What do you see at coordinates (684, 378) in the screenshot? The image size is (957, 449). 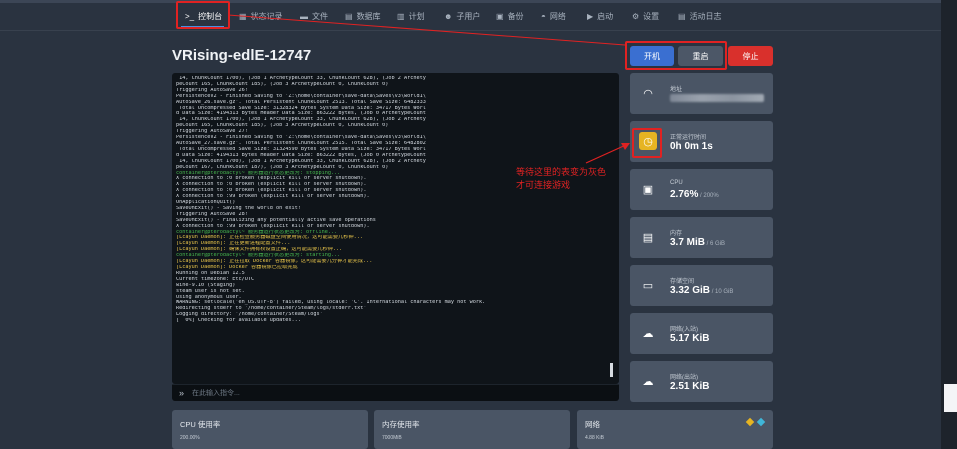 I see `network-out-label: 网络(出站)` at bounding box center [684, 378].